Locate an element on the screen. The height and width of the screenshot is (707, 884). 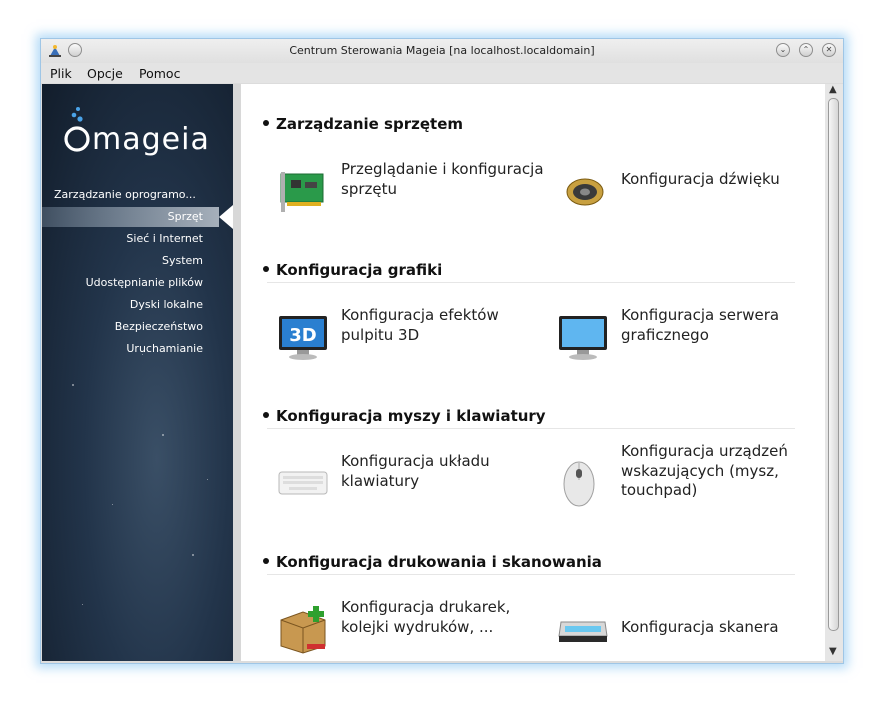
scroll-down-icon: ▼ is located at coordinates (833, 651).